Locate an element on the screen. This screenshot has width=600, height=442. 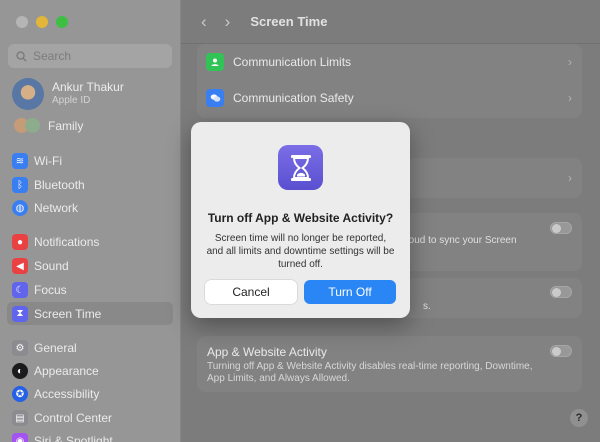
dialog-title: Turn off App & Website Activity? is located at coordinates (300, 218).